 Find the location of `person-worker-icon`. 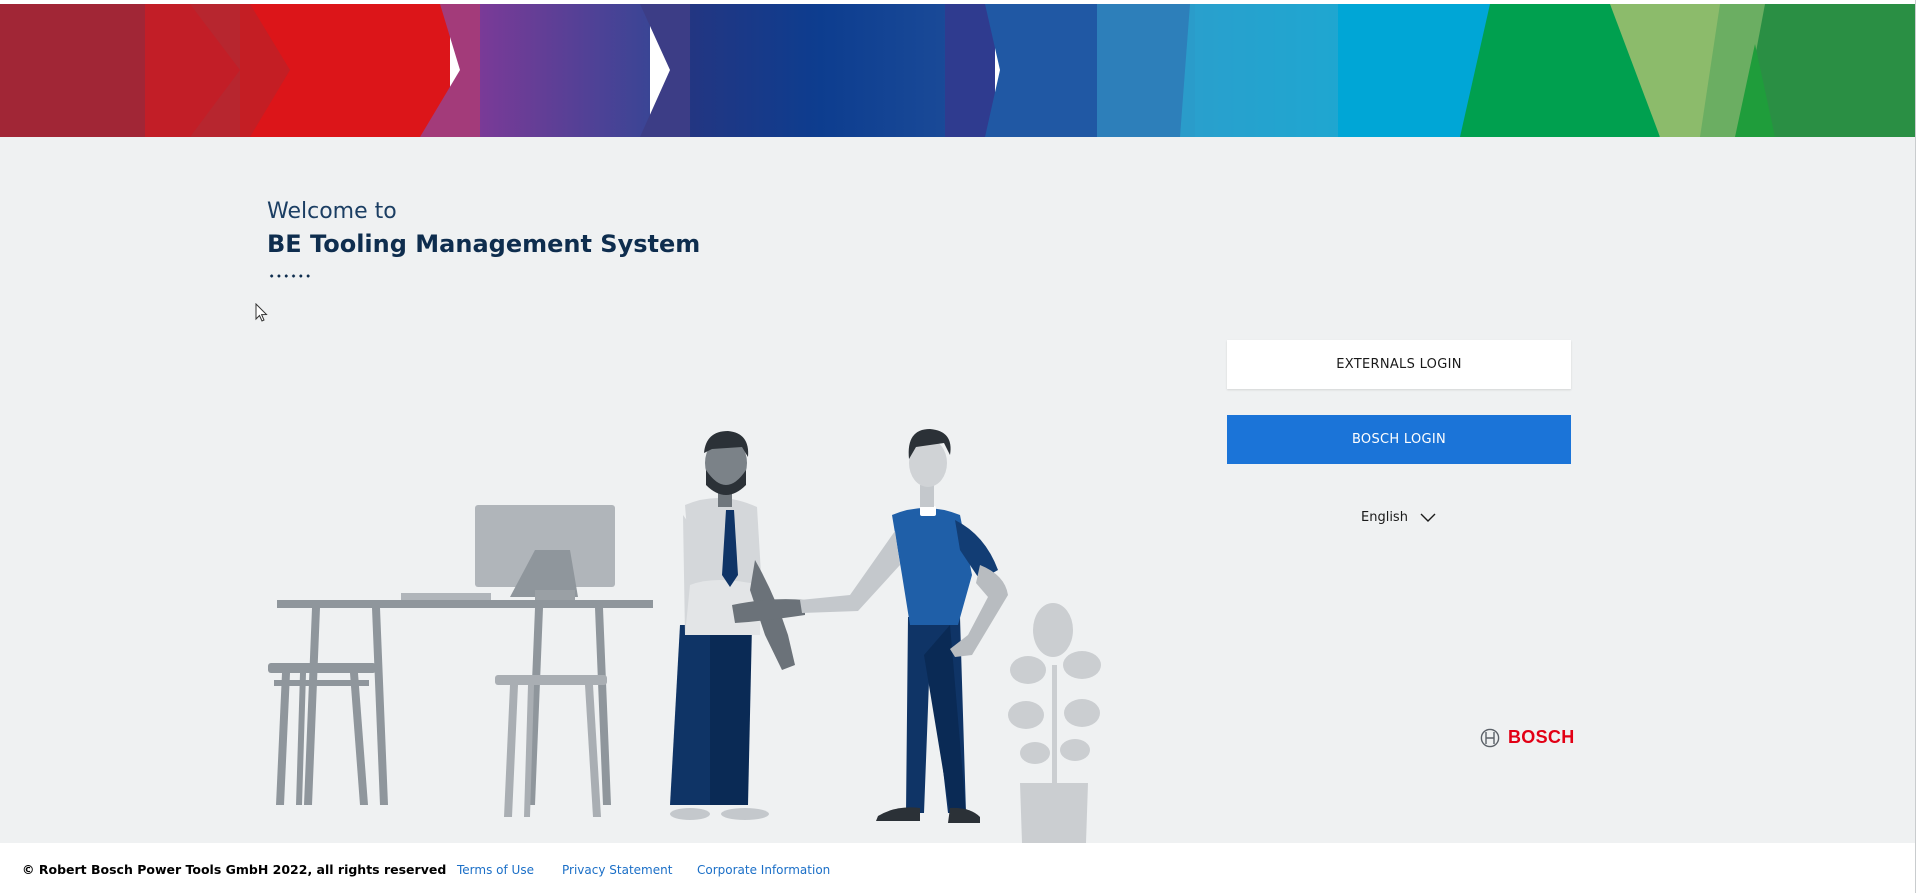

person-worker-icon is located at coordinates (904, 626).